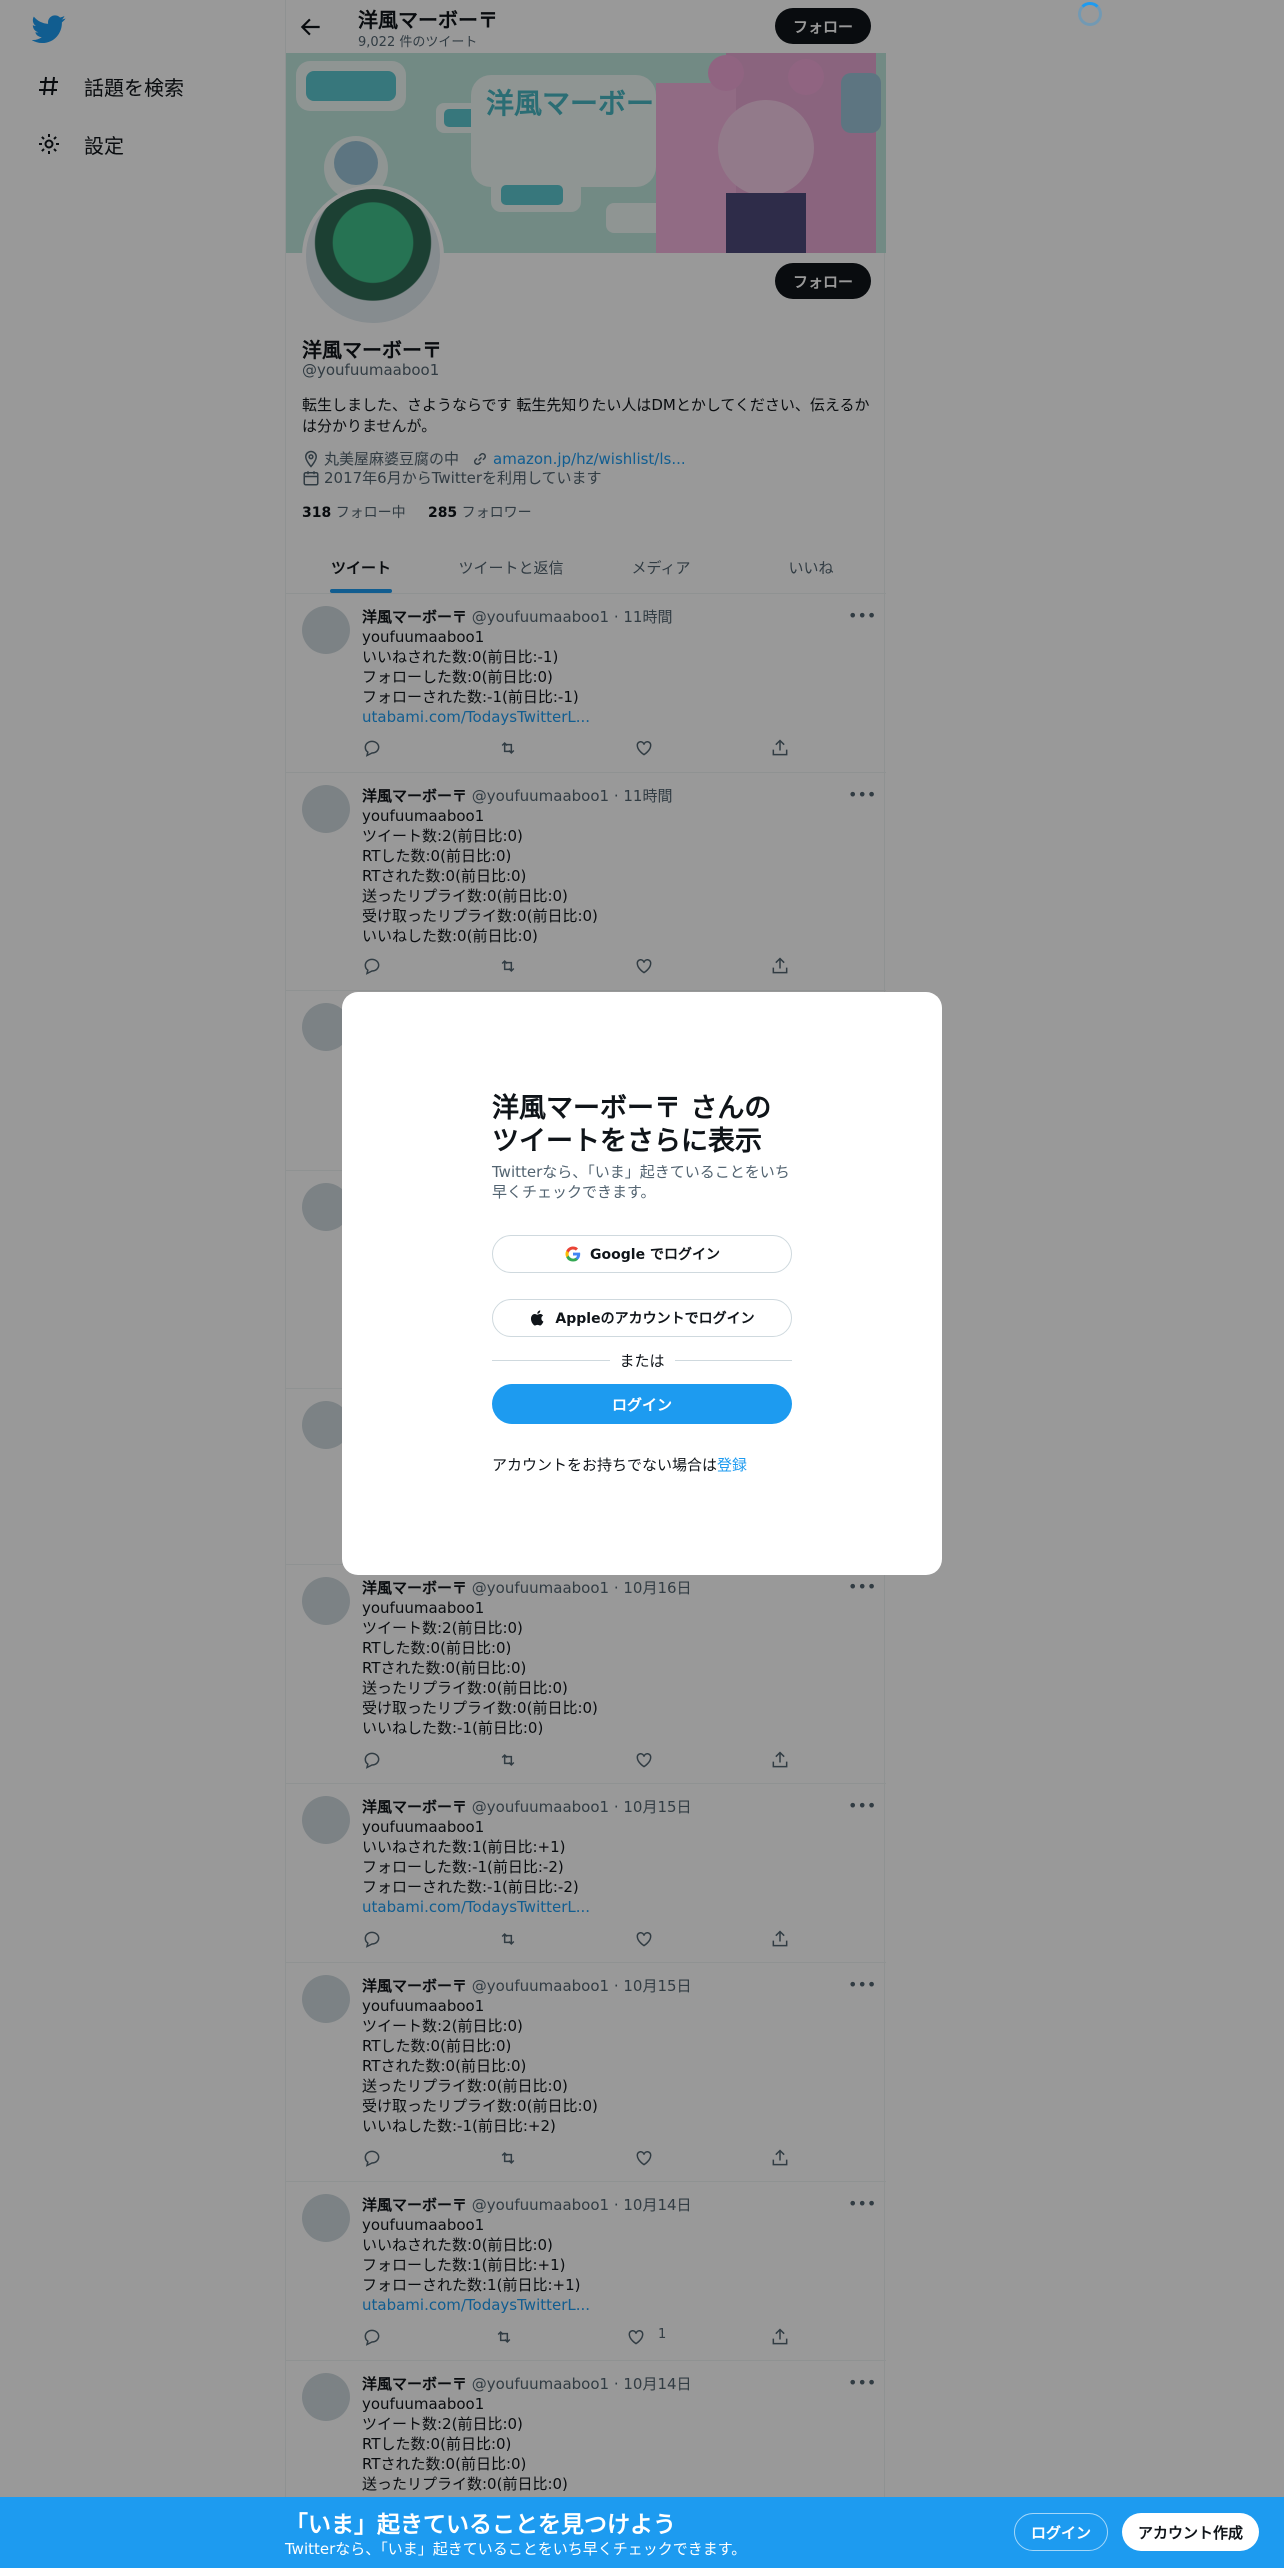 This screenshot has height=2568, width=1284. What do you see at coordinates (537, 1318) in the screenshot?
I see `apple-icon` at bounding box center [537, 1318].